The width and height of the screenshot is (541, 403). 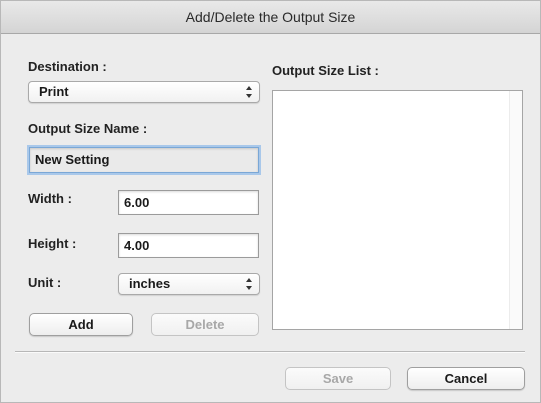 What do you see at coordinates (67, 66) in the screenshot?
I see `destination-label: Destination :` at bounding box center [67, 66].